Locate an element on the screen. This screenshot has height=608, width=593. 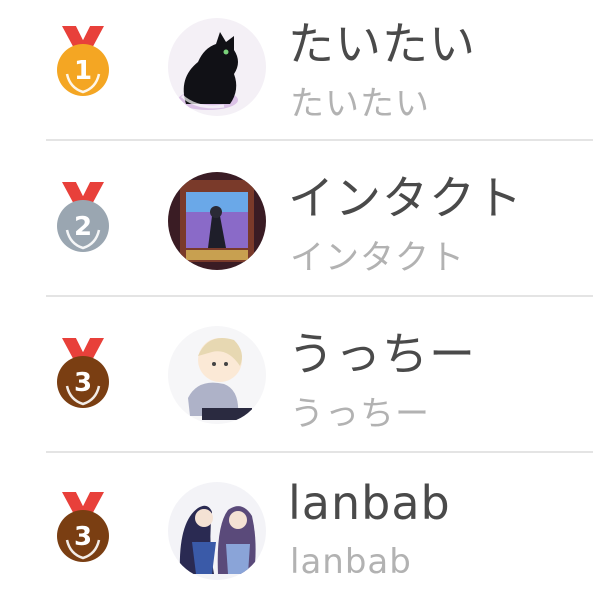
gold-medal-icon: 1 is located at coordinates (83, 62).